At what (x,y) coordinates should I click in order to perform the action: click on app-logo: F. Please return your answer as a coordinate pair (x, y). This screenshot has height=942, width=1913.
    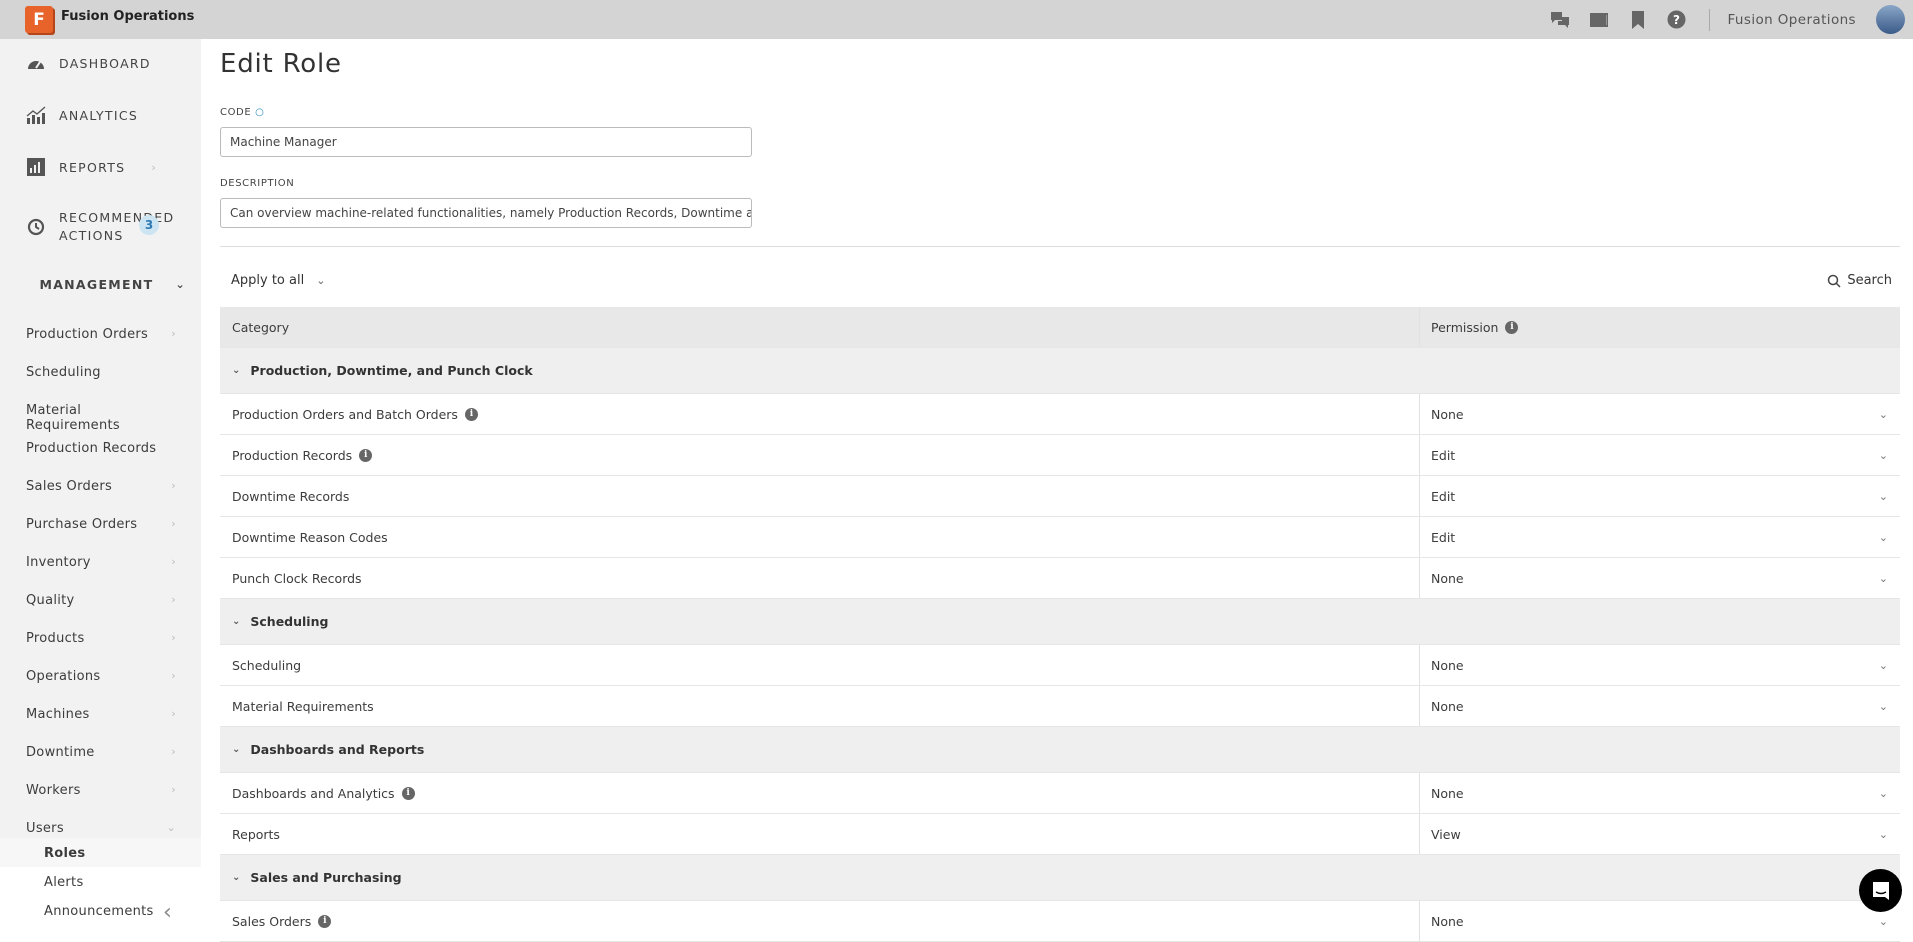
    Looking at the image, I should click on (39, 19).